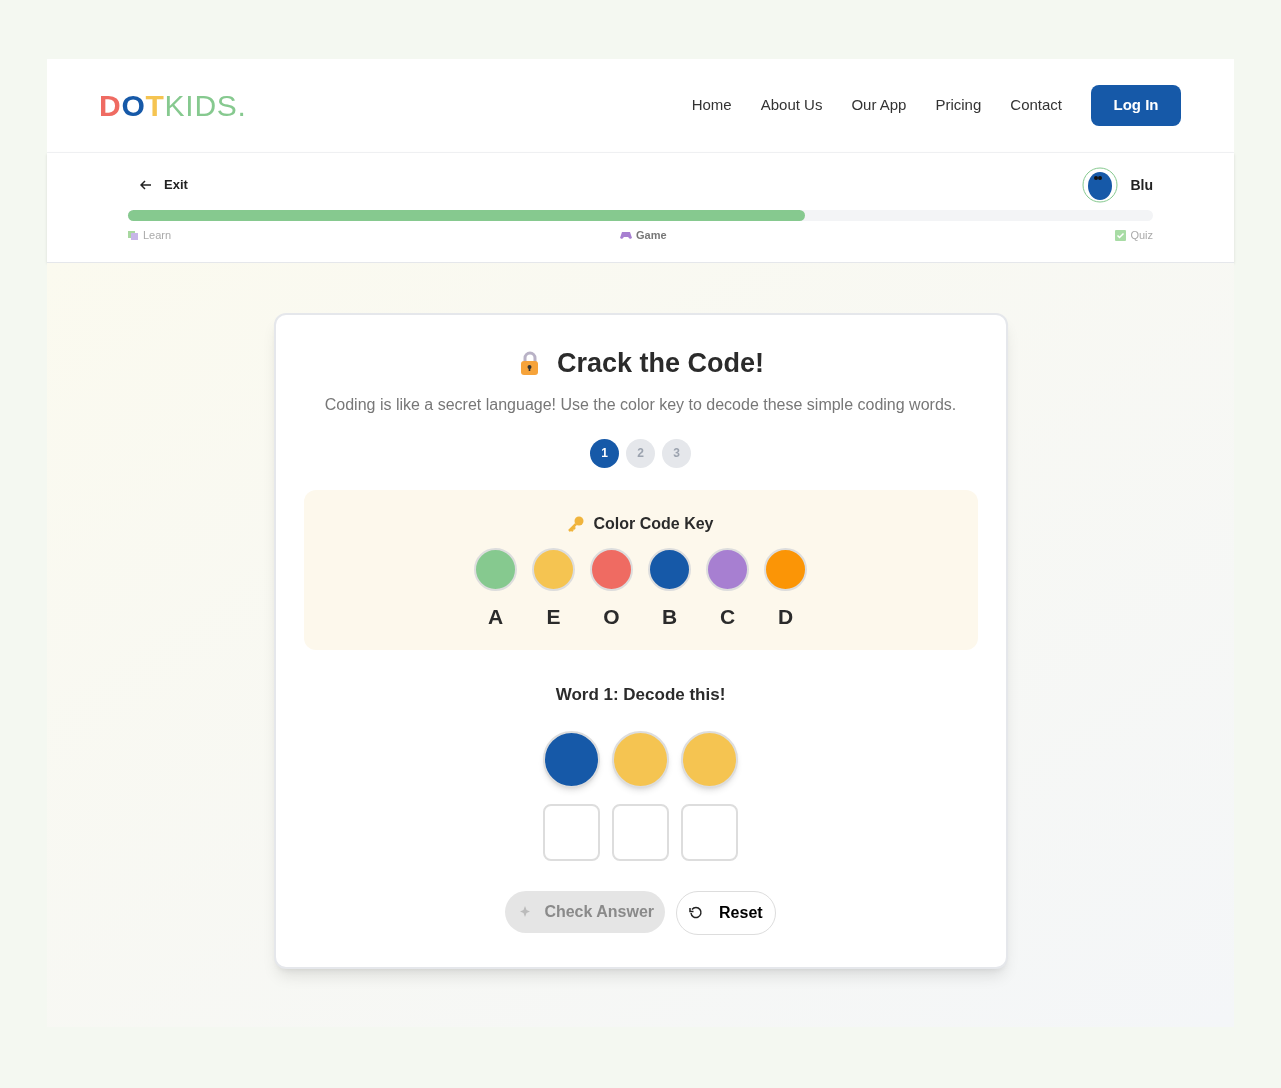 The image size is (1281, 1088). I want to click on key-letter: E, so click(553, 616).